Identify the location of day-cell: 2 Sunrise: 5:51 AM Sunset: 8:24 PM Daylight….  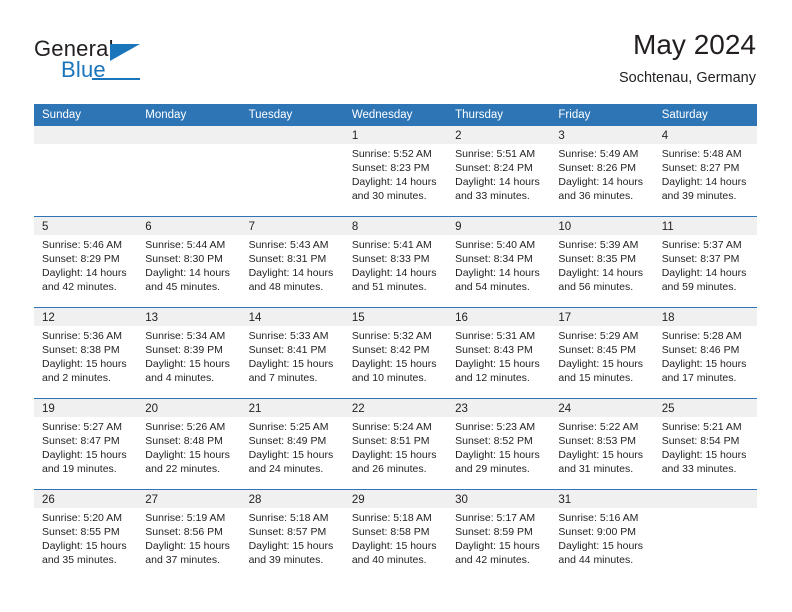
(499, 171).